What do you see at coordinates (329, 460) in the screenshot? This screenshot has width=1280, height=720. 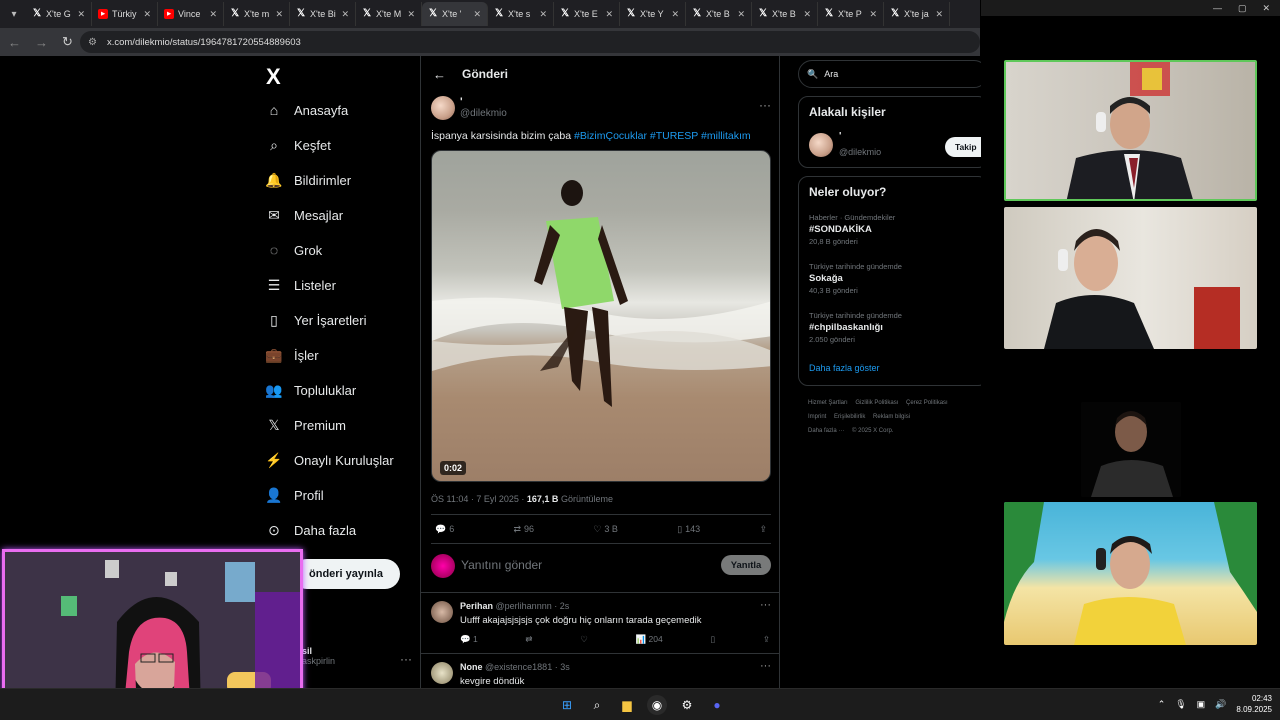 I see `nav-item: ⚡ Onaylı Kuruluşlar` at bounding box center [329, 460].